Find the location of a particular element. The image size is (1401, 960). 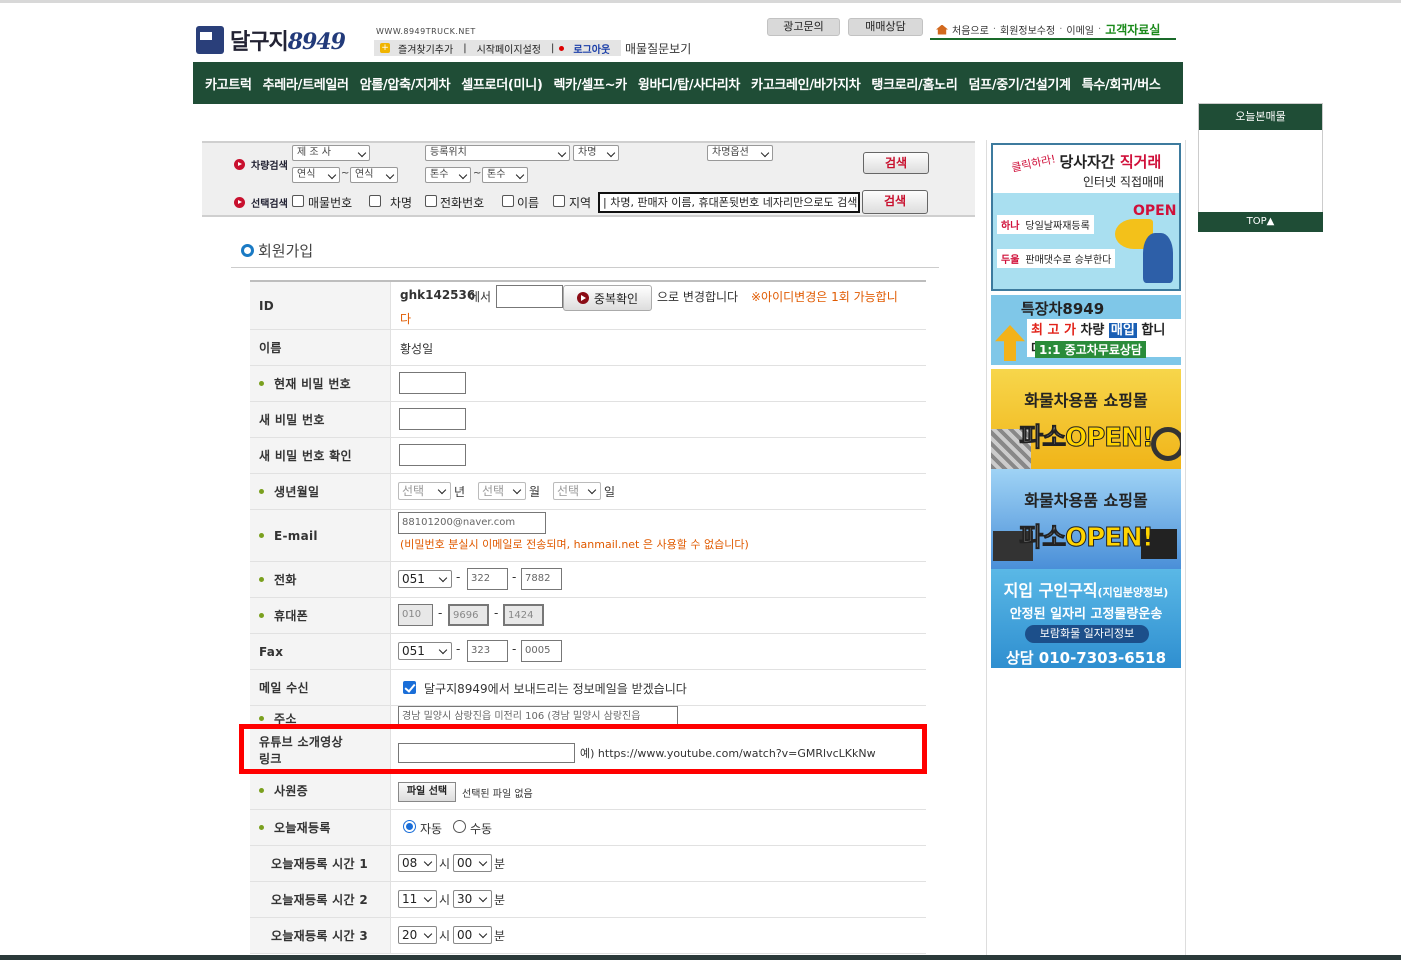

file-status: 선택된 파일 없음 is located at coordinates (497, 794).